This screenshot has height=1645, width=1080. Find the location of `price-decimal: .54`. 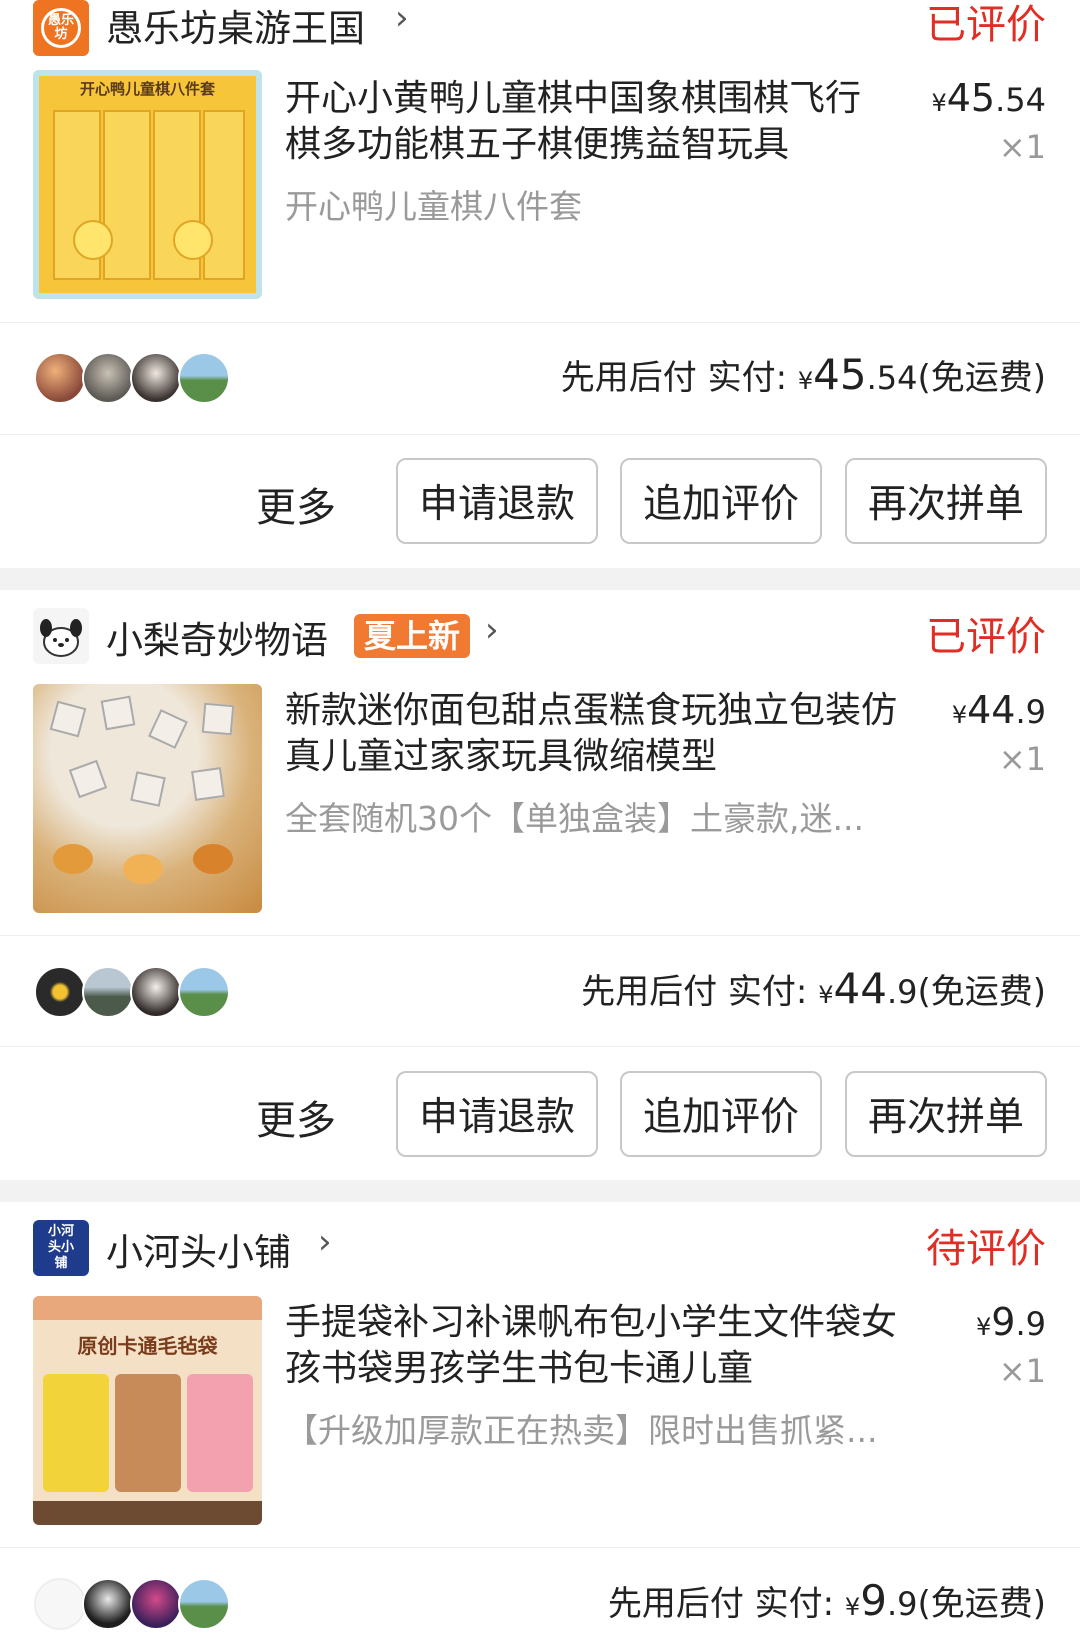

price-decimal: .54 is located at coordinates (1020, 100).